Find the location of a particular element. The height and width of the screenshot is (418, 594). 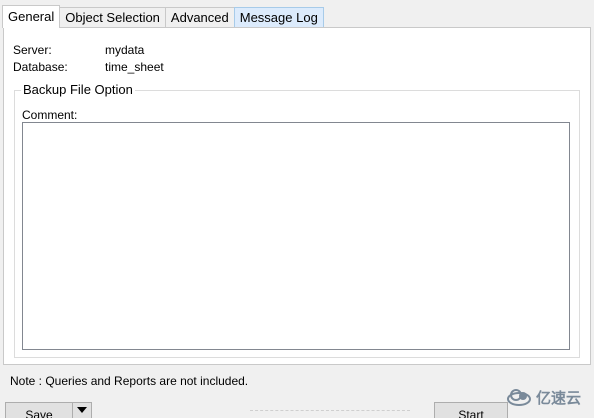

comment-label: Comment: is located at coordinates (50, 115).